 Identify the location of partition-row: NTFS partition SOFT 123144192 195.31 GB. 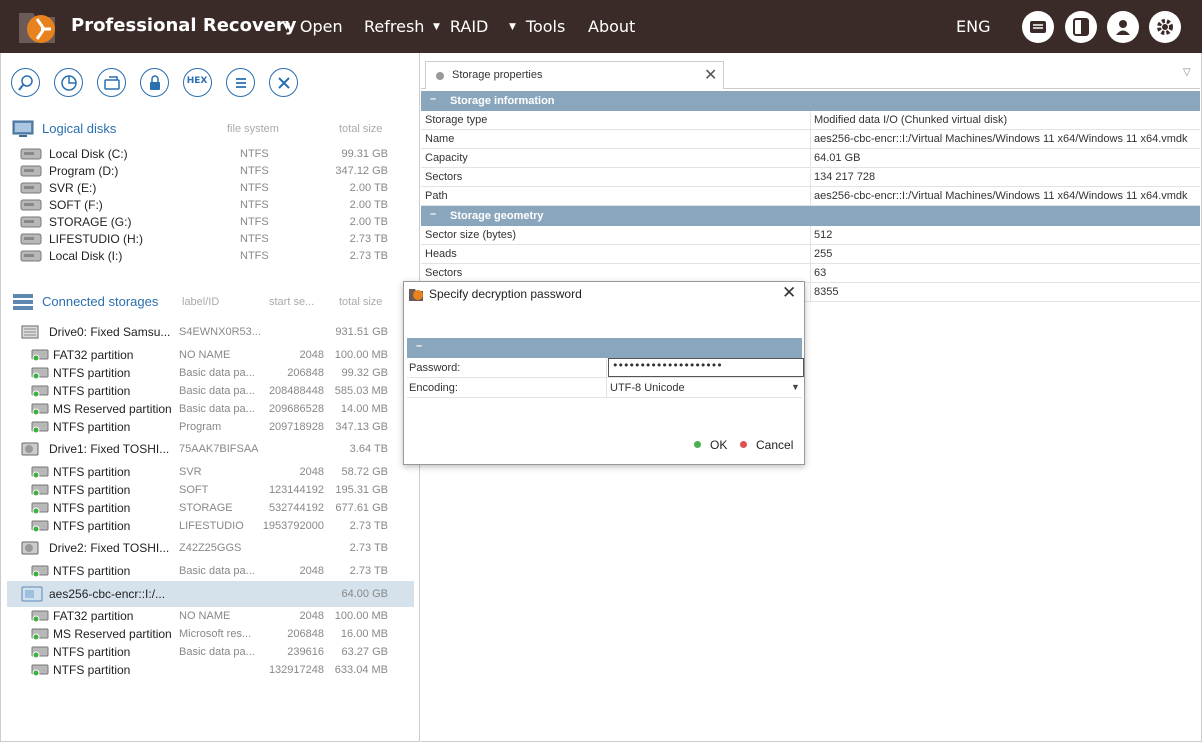
(210, 490).